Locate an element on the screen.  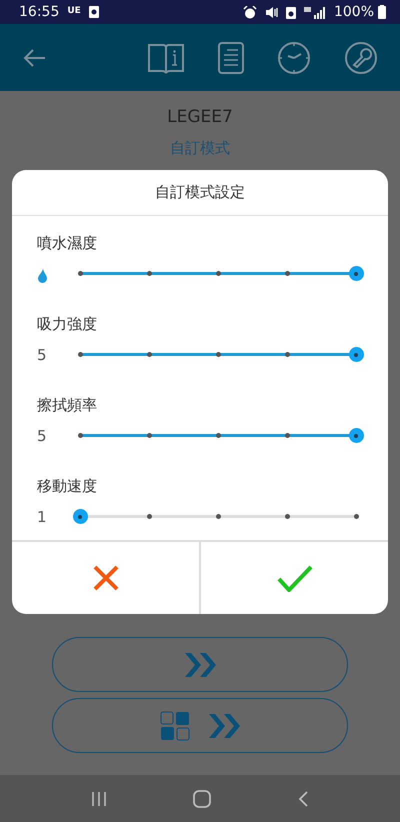
back-icon is located at coordinates (303, 798).